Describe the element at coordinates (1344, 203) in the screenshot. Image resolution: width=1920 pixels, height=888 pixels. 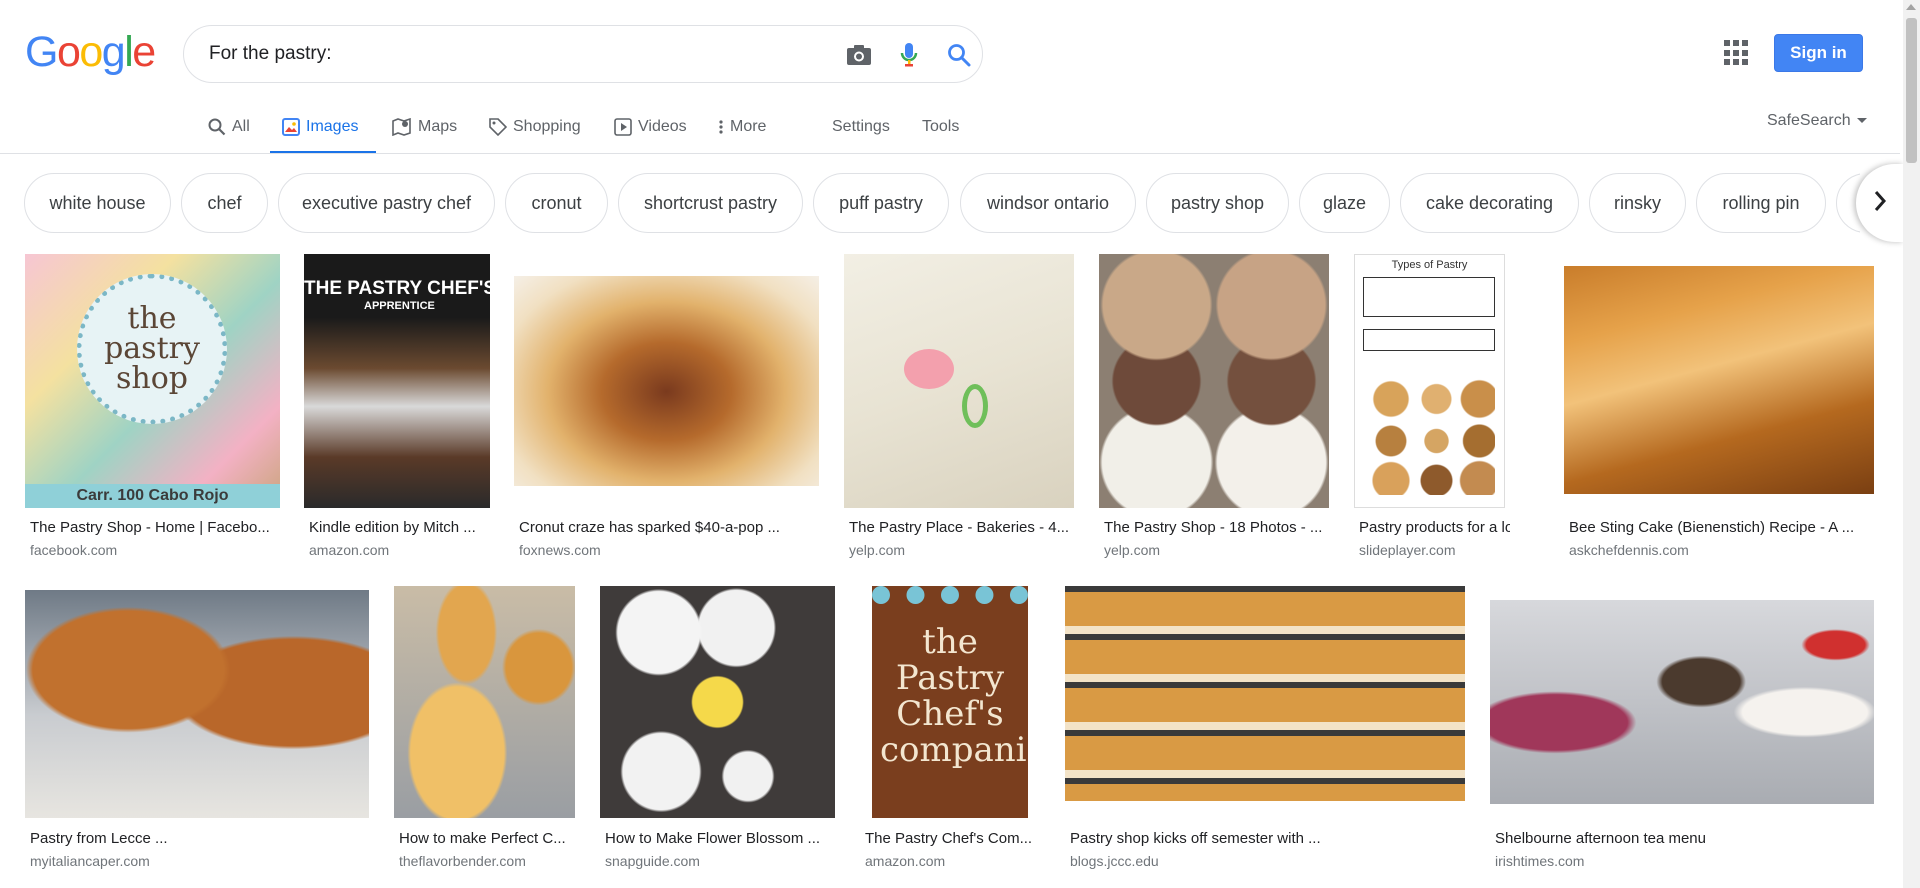
I see `related-chip: glaze` at that location.